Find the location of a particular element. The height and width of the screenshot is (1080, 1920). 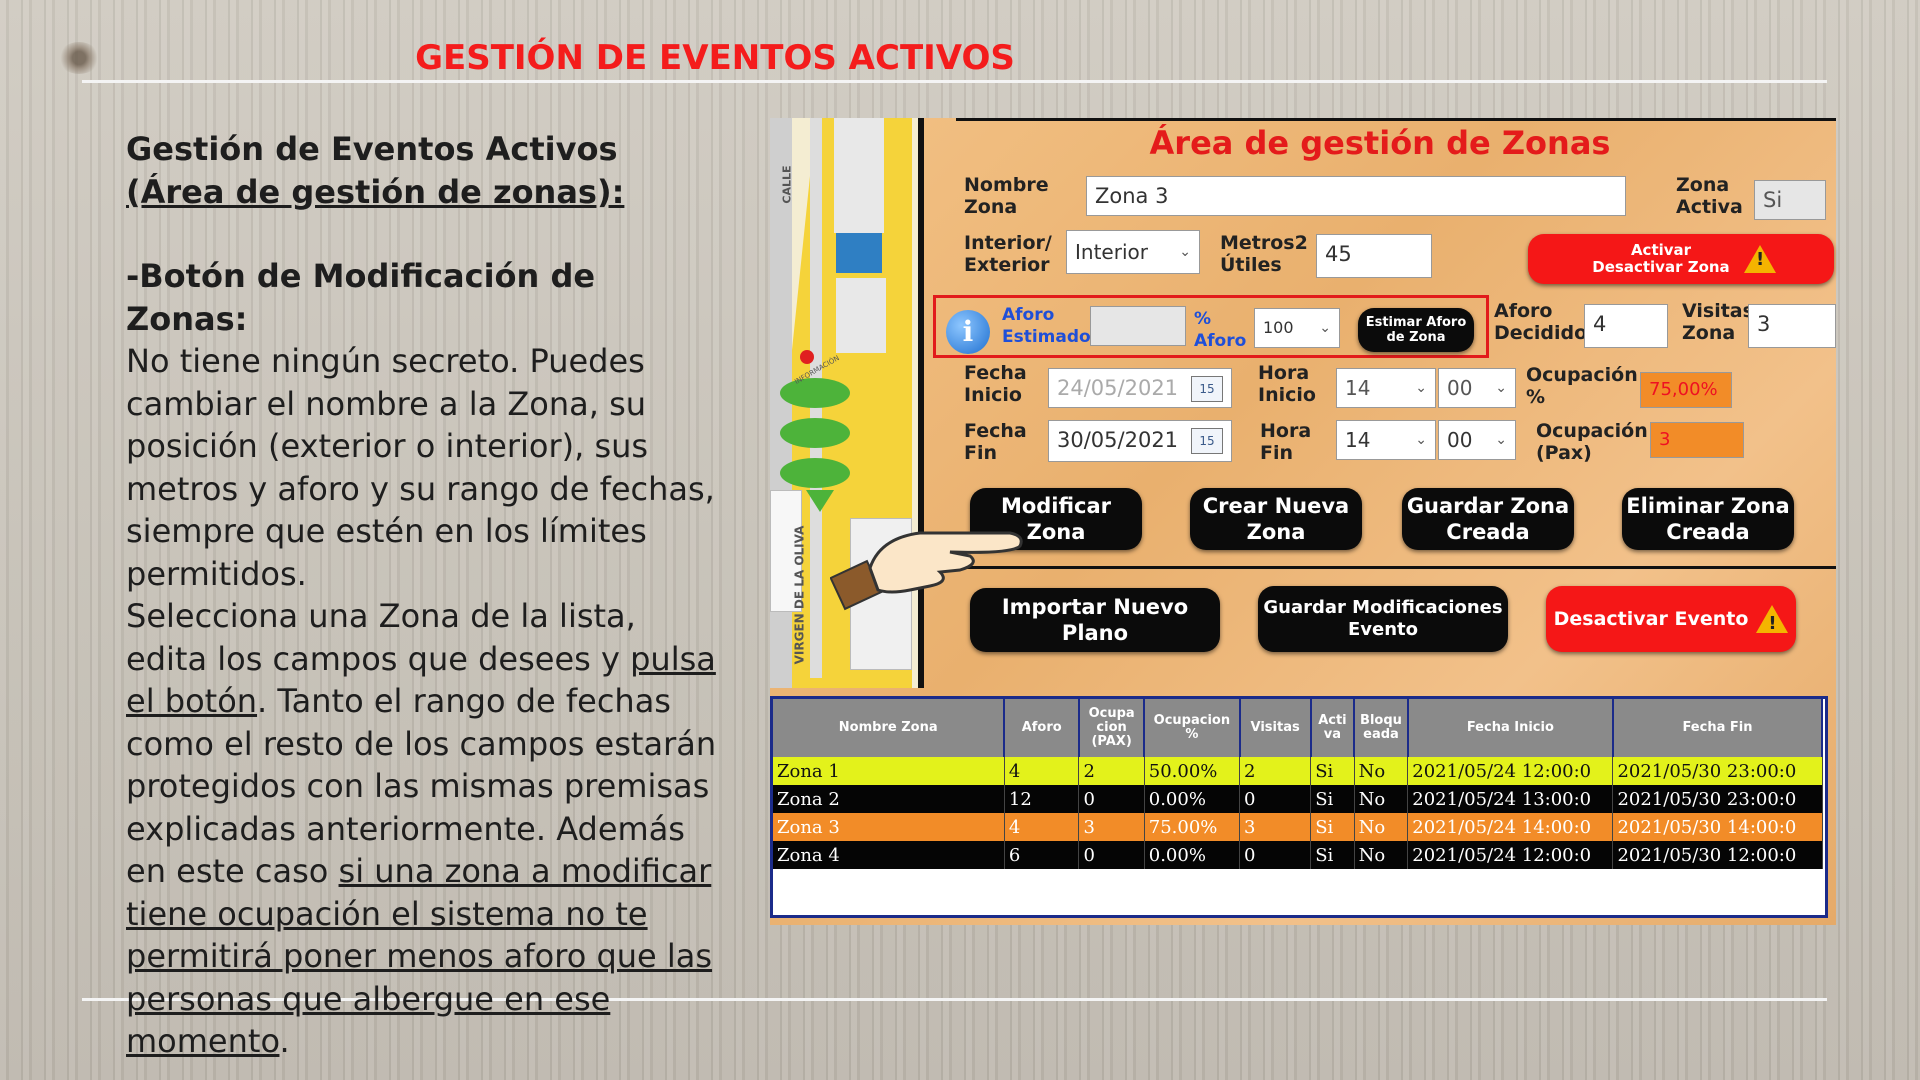

fecha-inicio-picker: 24/05/2021 15 is located at coordinates (1140, 388).